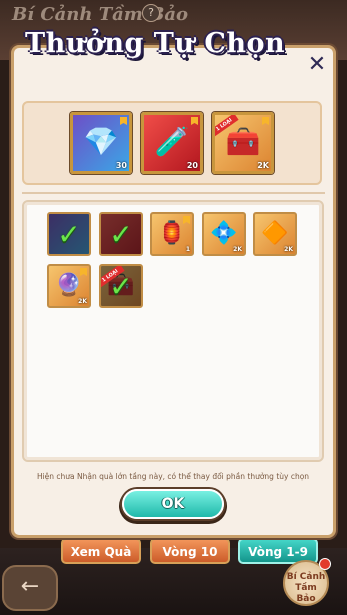 This screenshot has width=347, height=615. I want to click on round-10-button: Vòng 10, so click(190, 551).